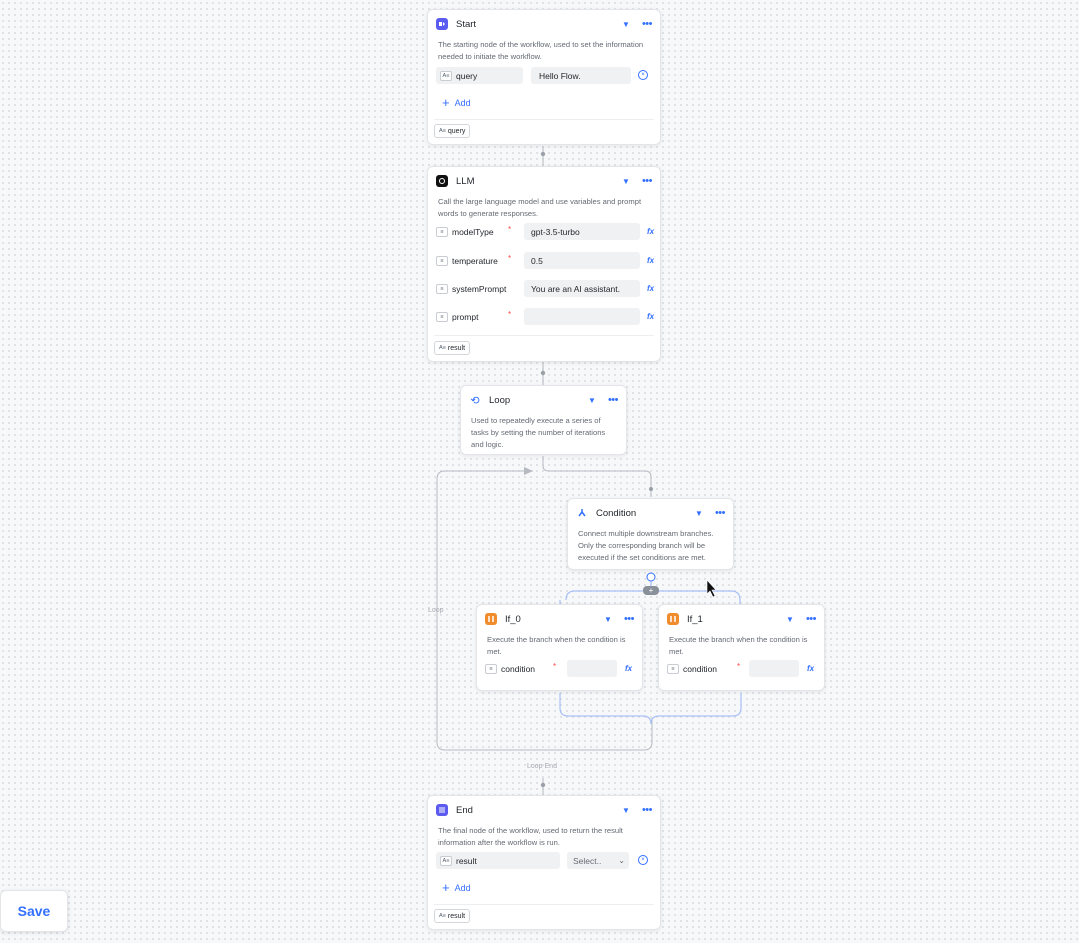 The image size is (1079, 943). Describe the element at coordinates (696, 709) in the screenshot. I see `edge-if1-merge` at that location.